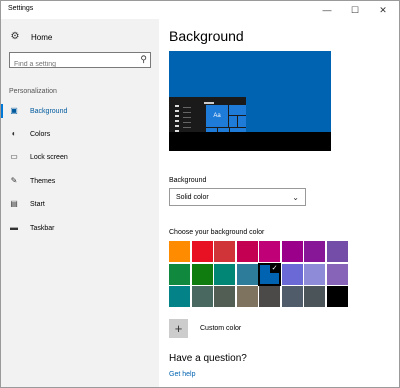 The height and width of the screenshot is (388, 400). Describe the element at coordinates (49, 111) in the screenshot. I see `sidebar-item-label: Background` at that location.